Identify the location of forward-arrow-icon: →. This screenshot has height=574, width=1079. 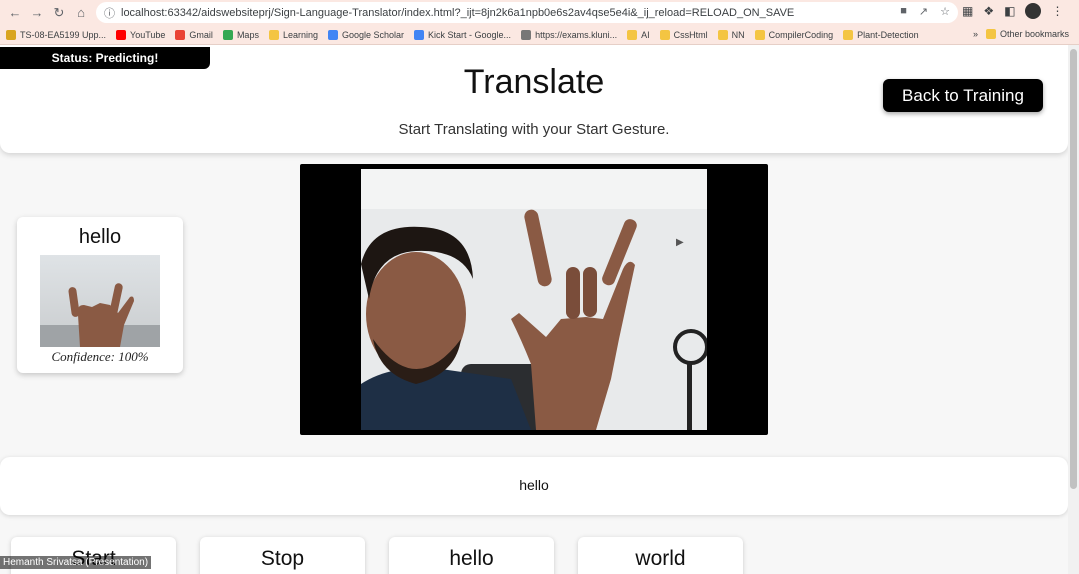
(37, 13).